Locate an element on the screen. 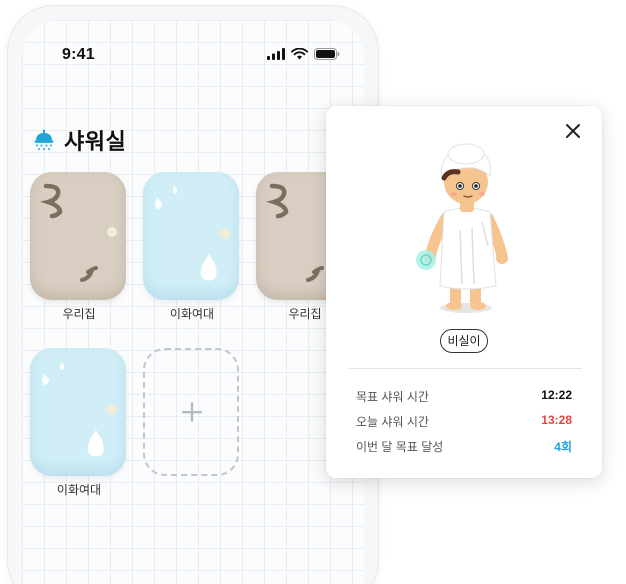 This screenshot has width=626, height=584. stat-label: 목표 샤워 시간 is located at coordinates (392, 397).